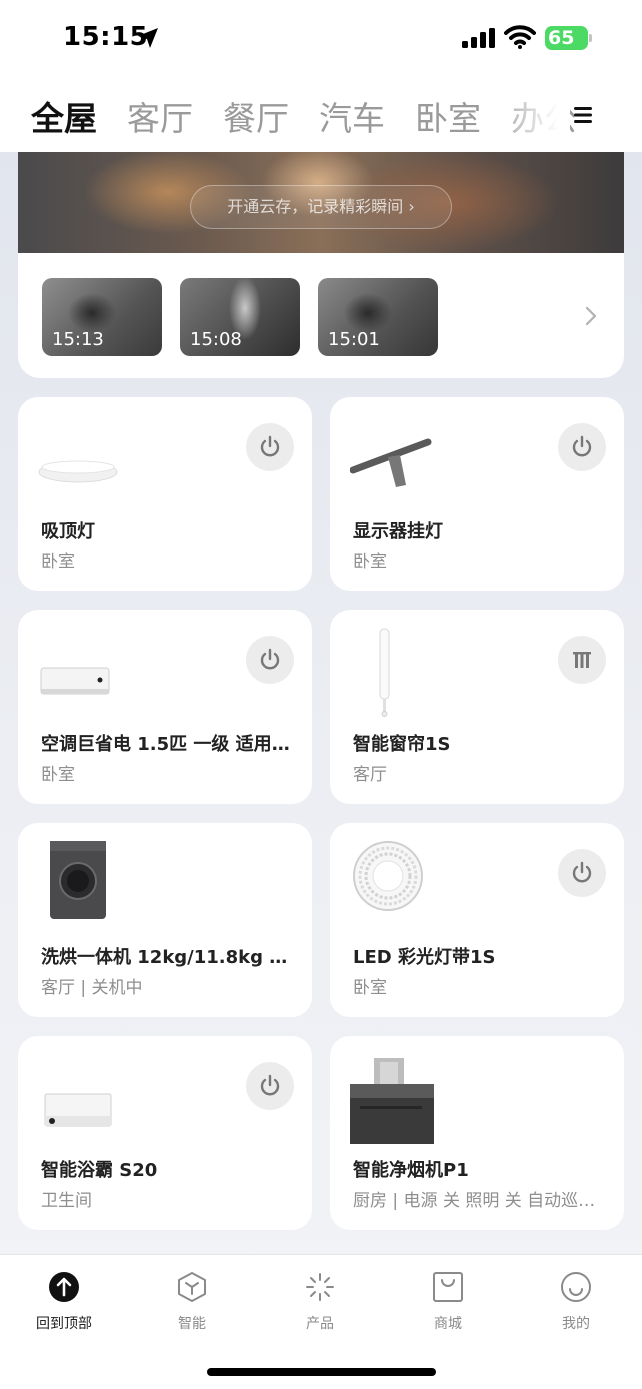  What do you see at coordinates (411, 1170) in the screenshot?
I see `device-name: 智能净烟机P1` at bounding box center [411, 1170].